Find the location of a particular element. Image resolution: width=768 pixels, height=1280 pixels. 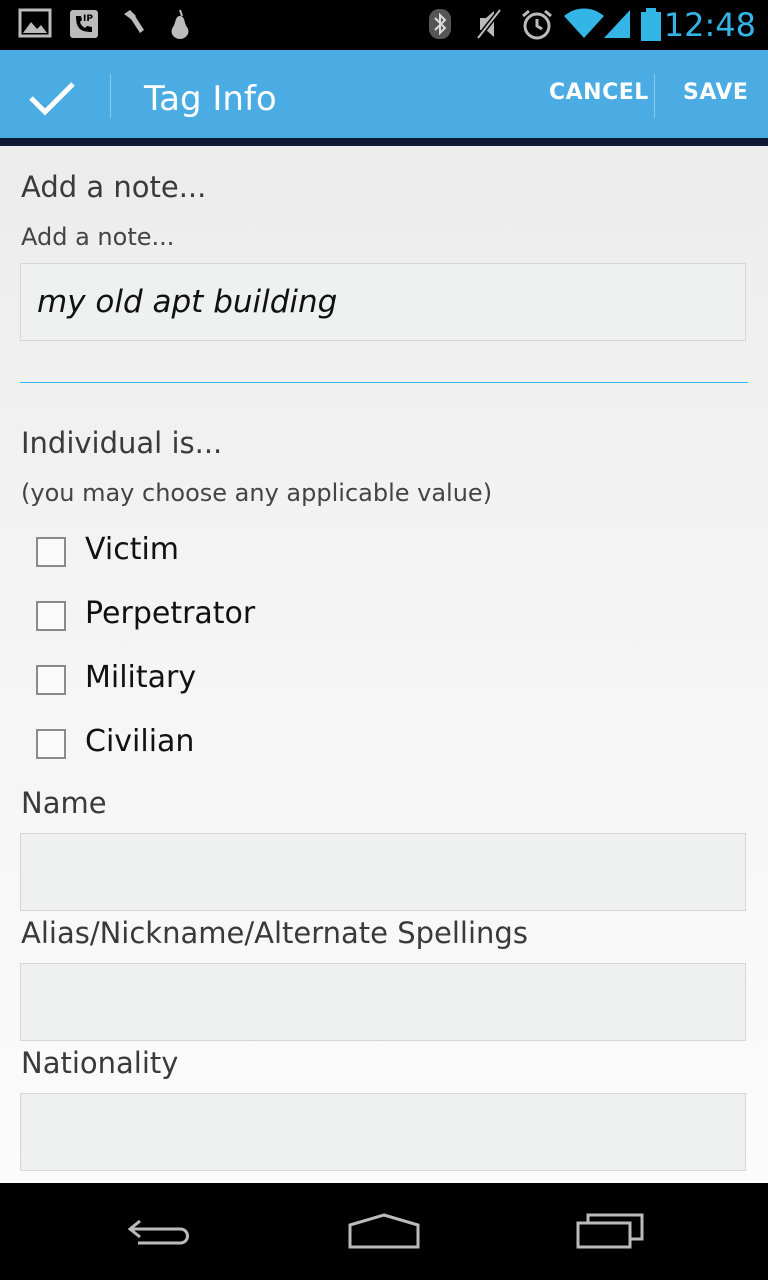

status-time: 12:48 is located at coordinates (709, 25).